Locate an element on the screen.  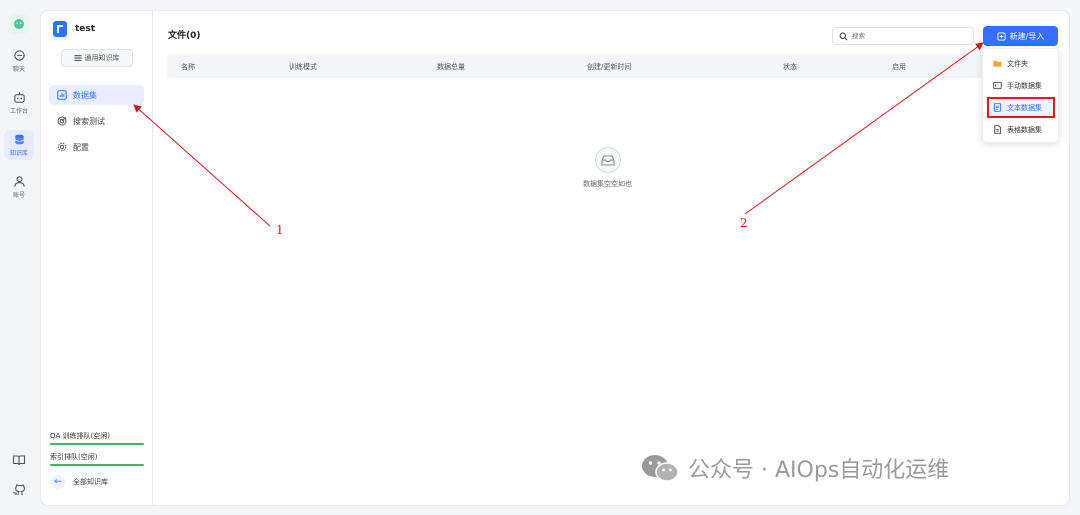
watermark: 公众号 · AIOps自动化运维 is located at coordinates (794, 468).